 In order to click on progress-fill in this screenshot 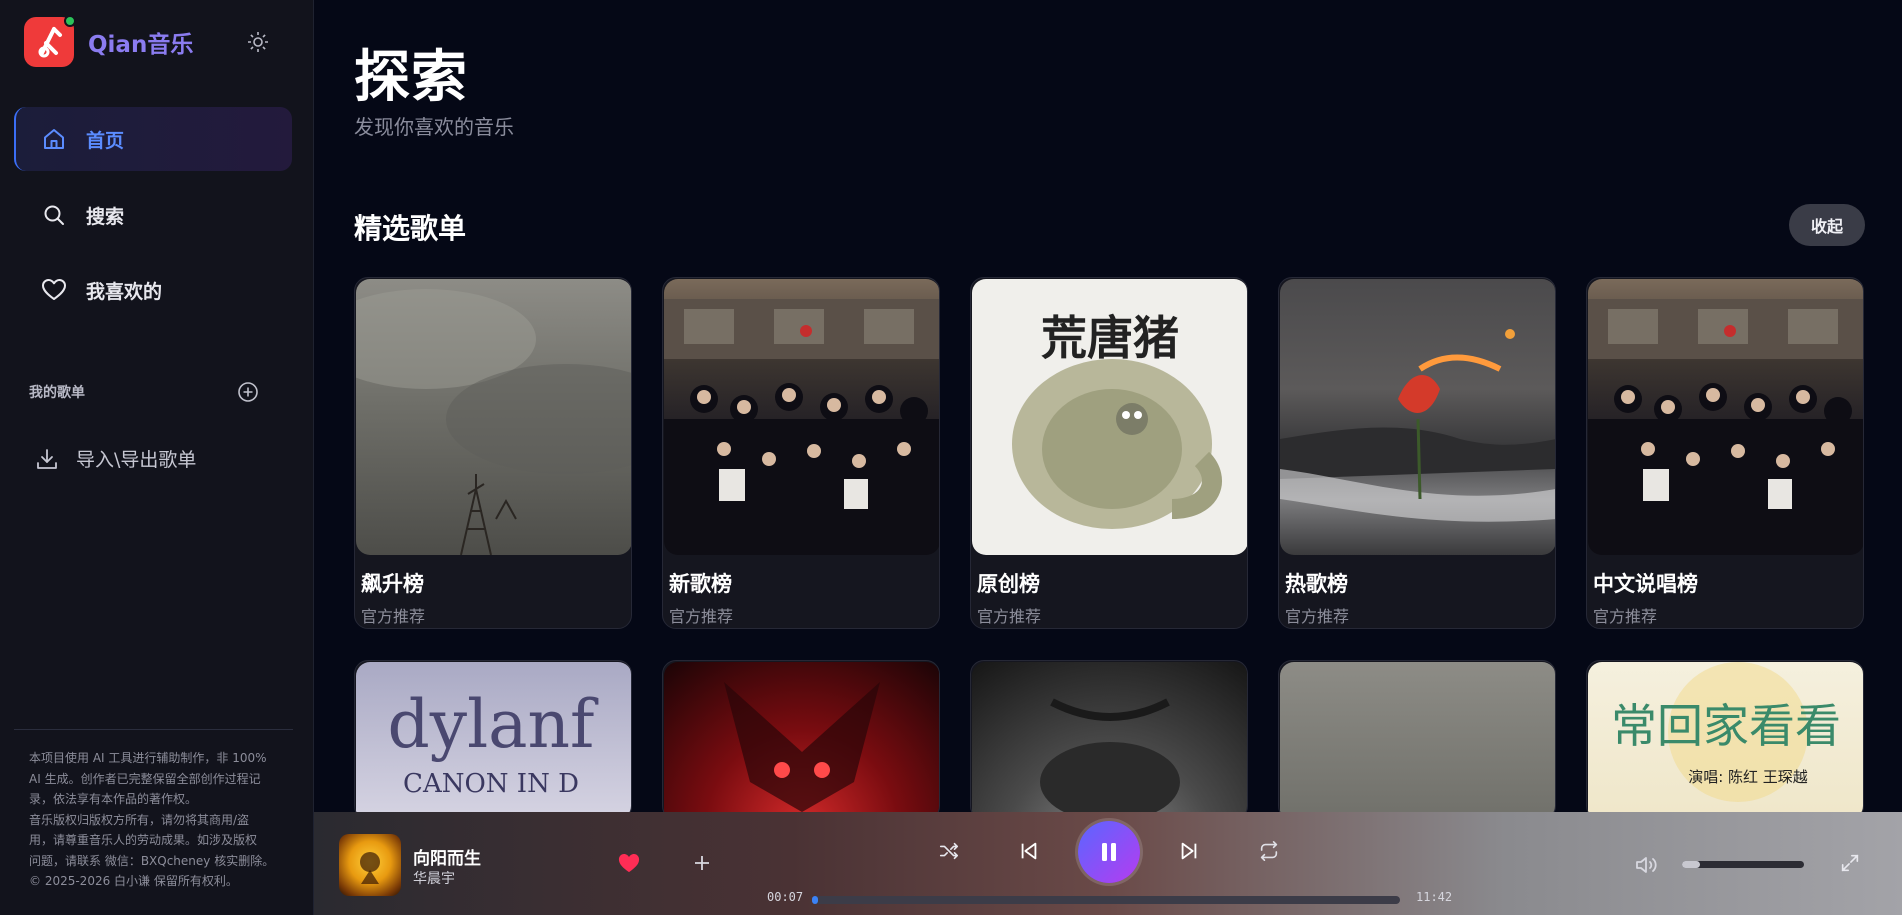, I will do `click(815, 900)`.